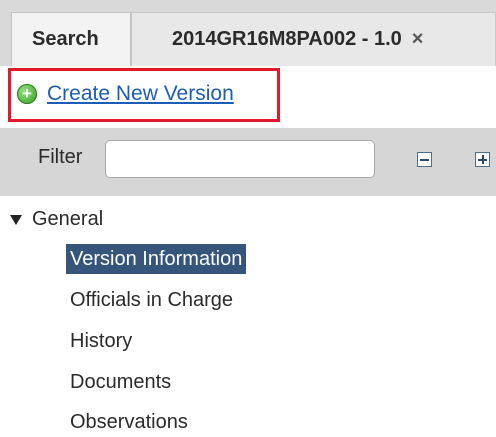 This screenshot has width=496, height=437. Describe the element at coordinates (482, 159) in the screenshot. I see `expand-all-icon` at that location.